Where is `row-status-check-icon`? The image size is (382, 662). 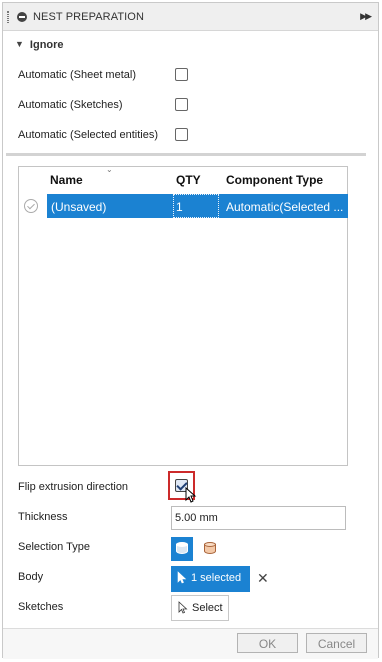 row-status-check-icon is located at coordinates (31, 206).